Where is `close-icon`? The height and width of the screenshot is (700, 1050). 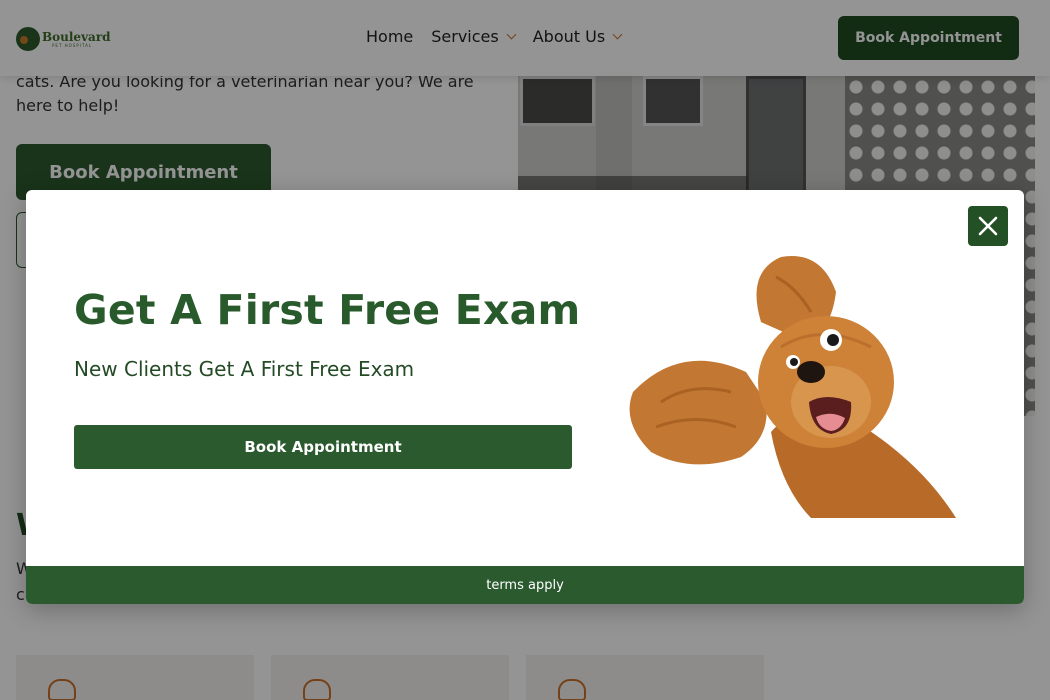
close-icon is located at coordinates (988, 226).